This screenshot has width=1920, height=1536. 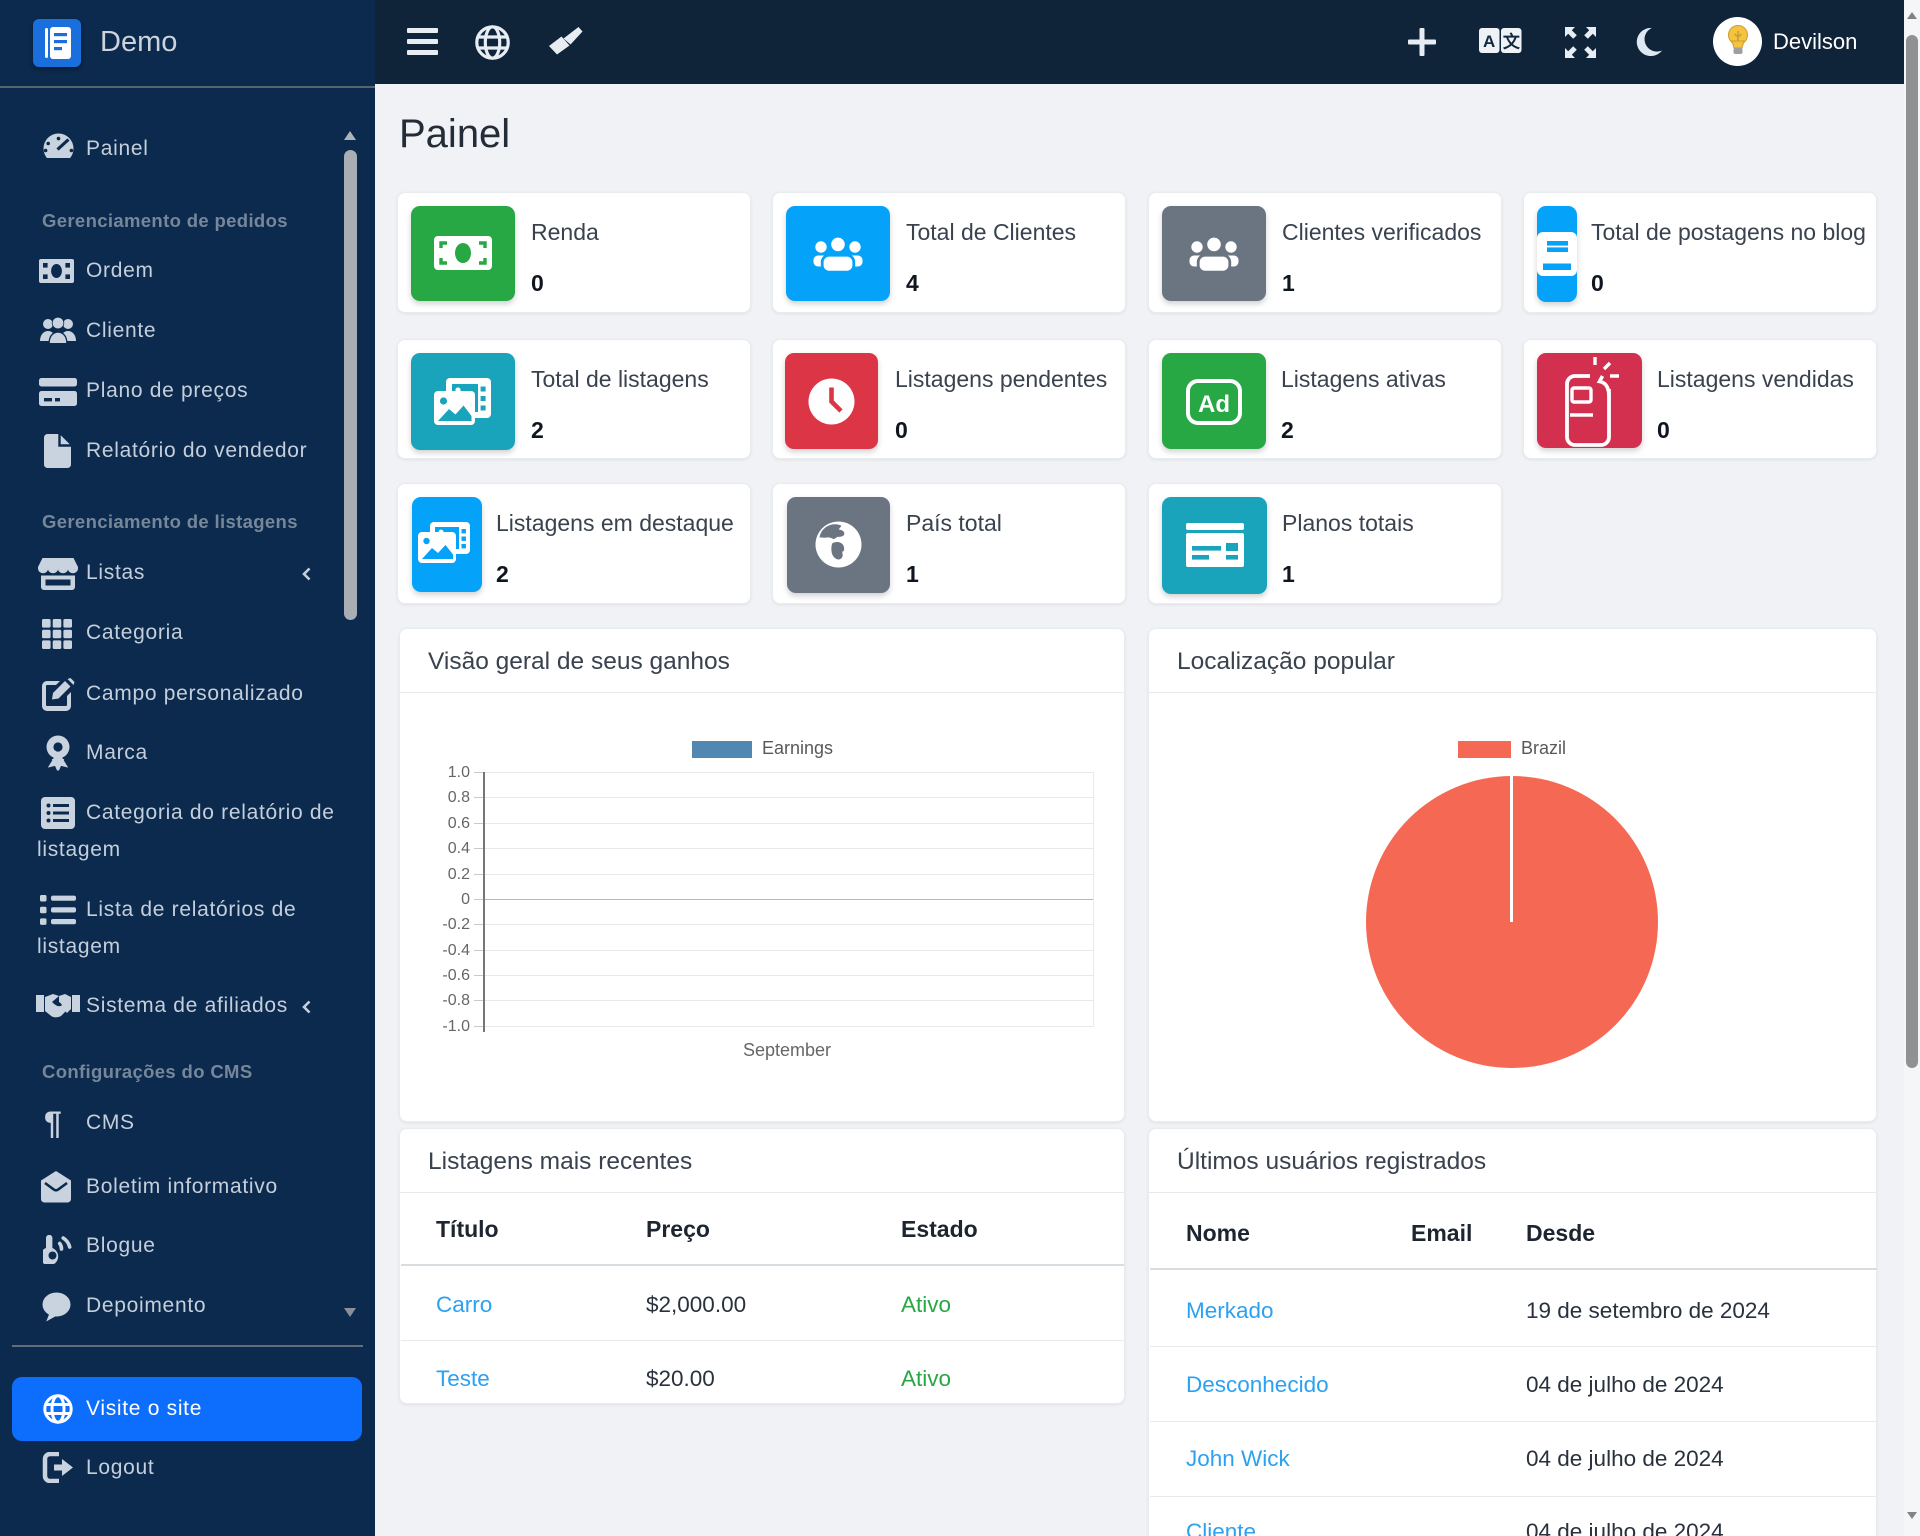 What do you see at coordinates (1214, 404) in the screenshot?
I see `svg-text: Ad` at bounding box center [1214, 404].